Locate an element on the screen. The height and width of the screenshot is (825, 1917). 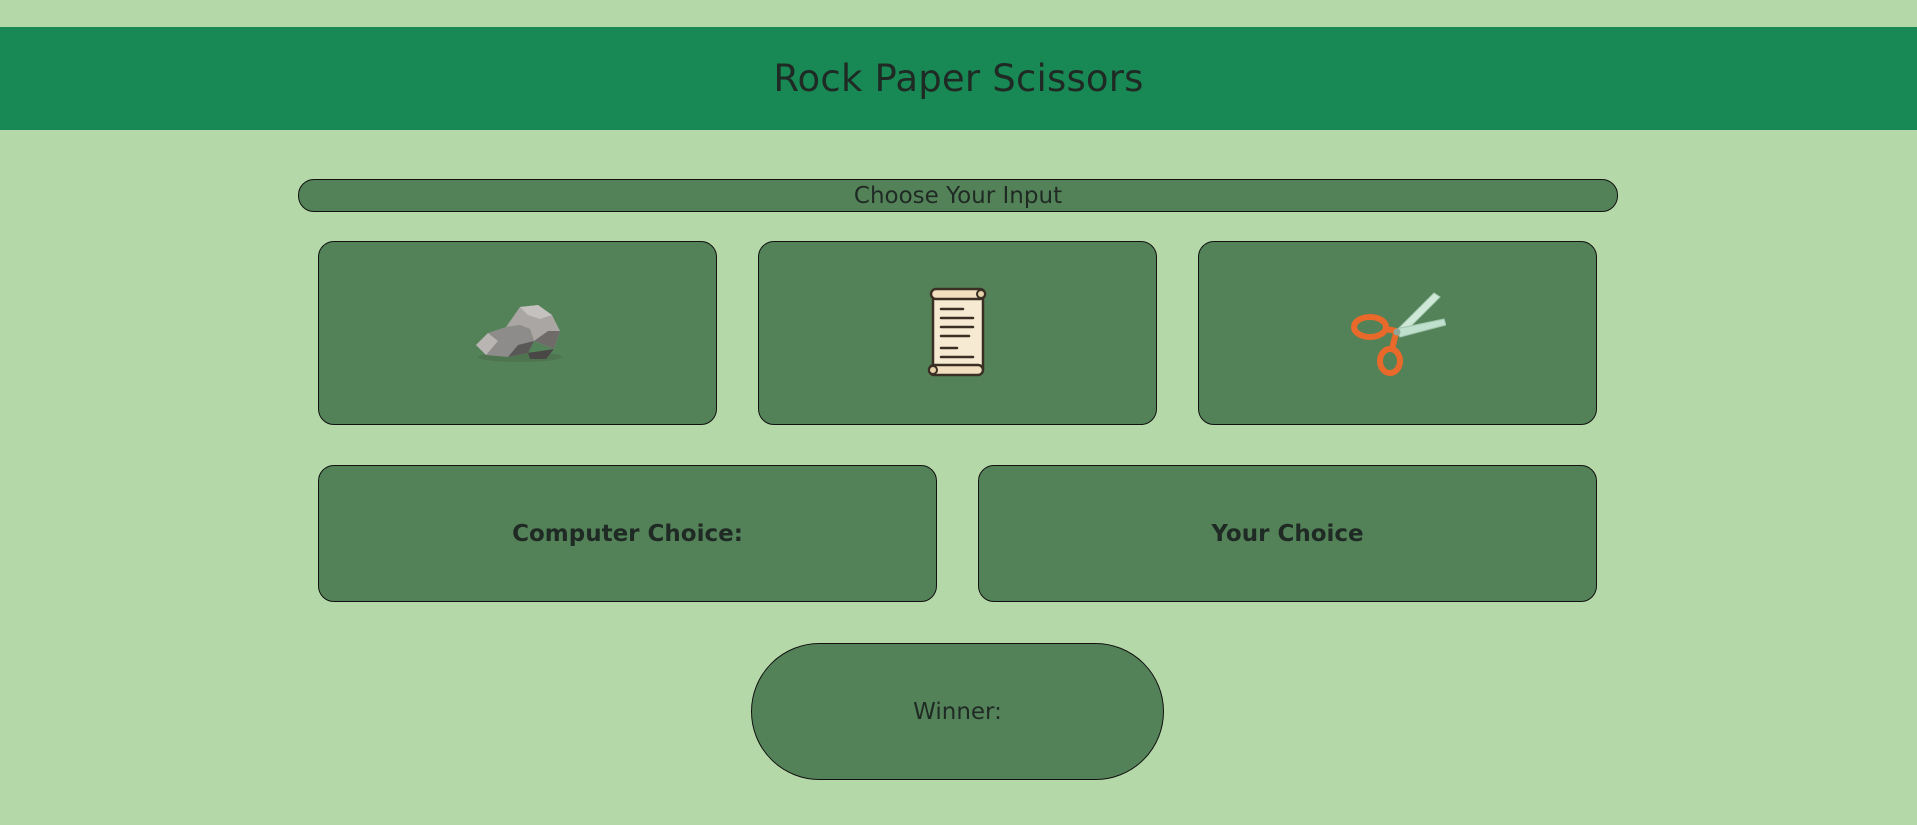
scissors-icon is located at coordinates (1398, 333).